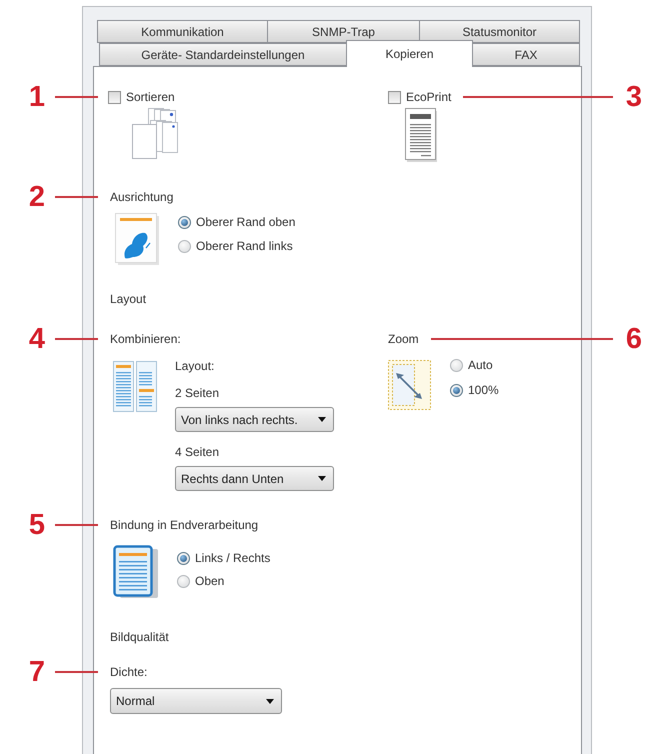 This screenshot has width=662, height=754. I want to click on tab: SNMP-Trap, so click(343, 31).